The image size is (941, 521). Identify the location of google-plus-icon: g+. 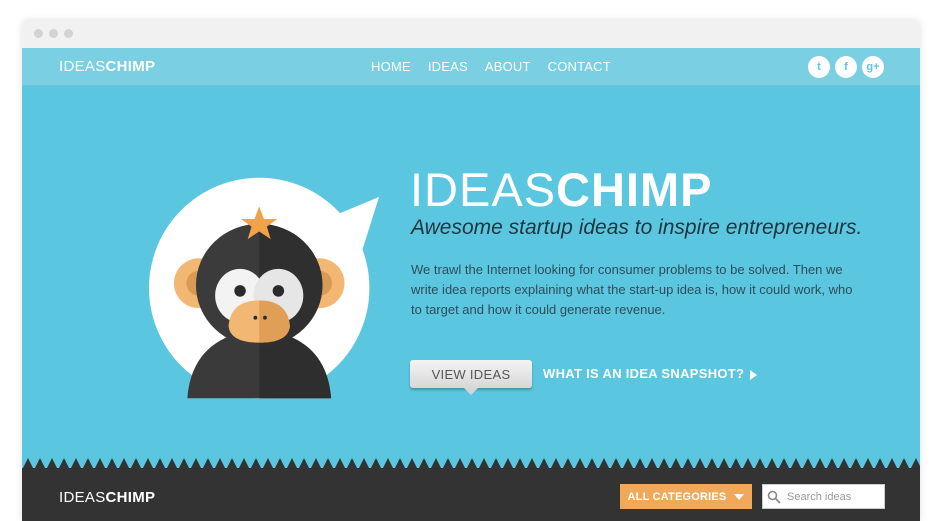
(873, 67).